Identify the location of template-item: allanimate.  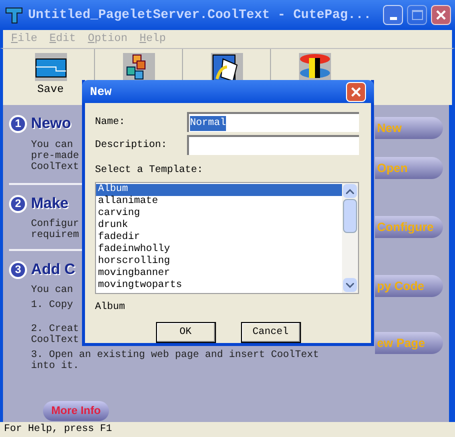
(219, 202).